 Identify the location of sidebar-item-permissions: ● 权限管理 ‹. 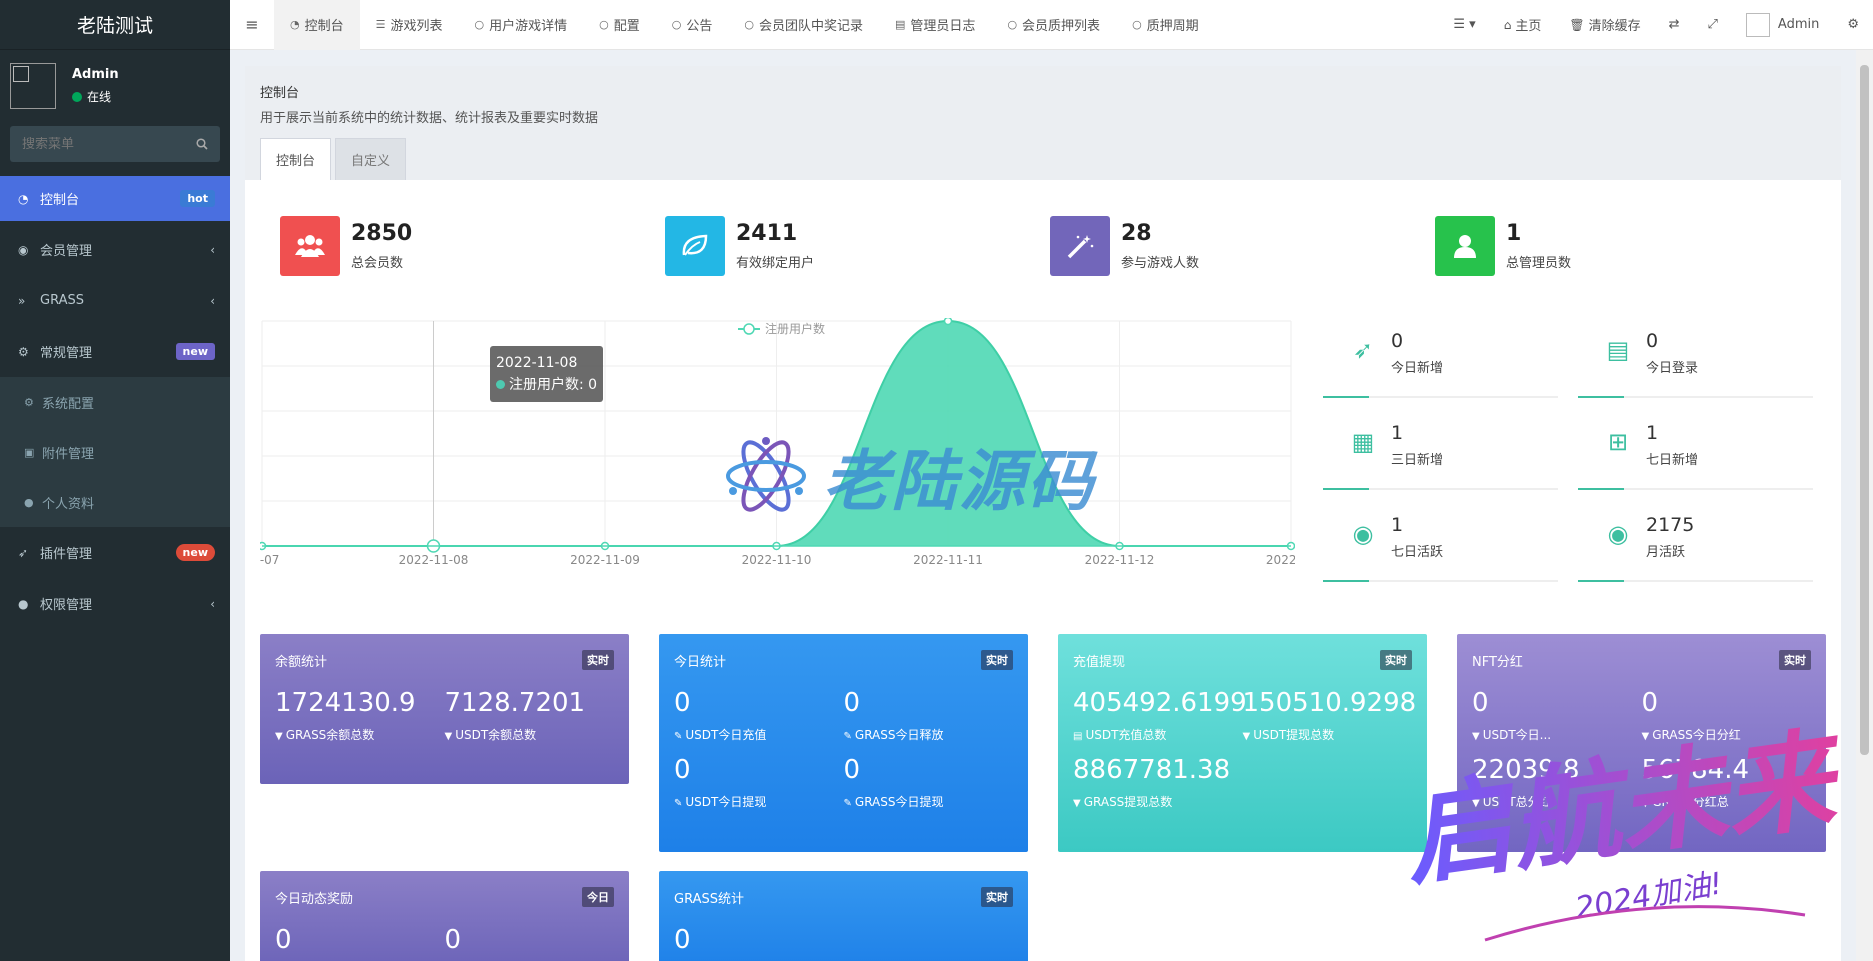
(115, 603).